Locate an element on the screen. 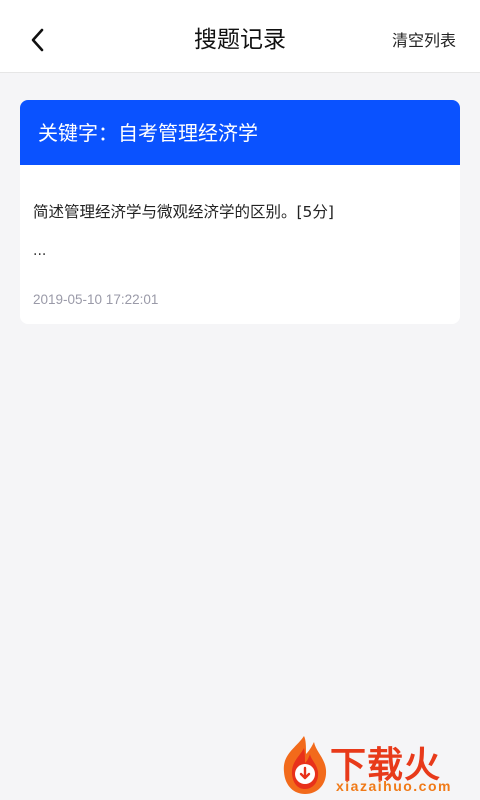 The height and width of the screenshot is (800, 480). app-header: 搜题记录 清空列表 is located at coordinates (240, 36).